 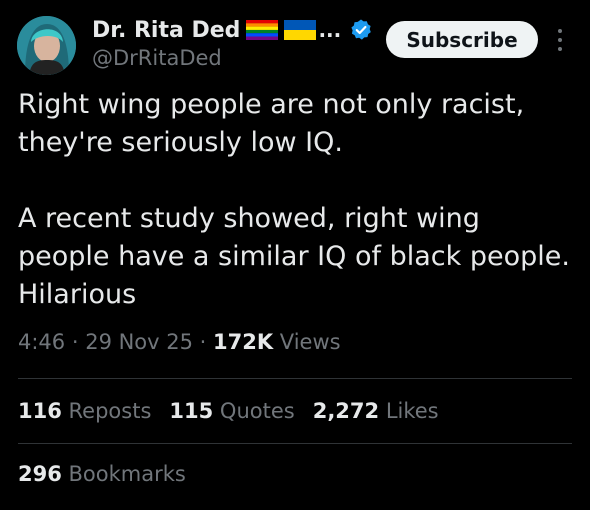 What do you see at coordinates (462, 39) in the screenshot?
I see `subscribe-button: Subscribe` at bounding box center [462, 39].